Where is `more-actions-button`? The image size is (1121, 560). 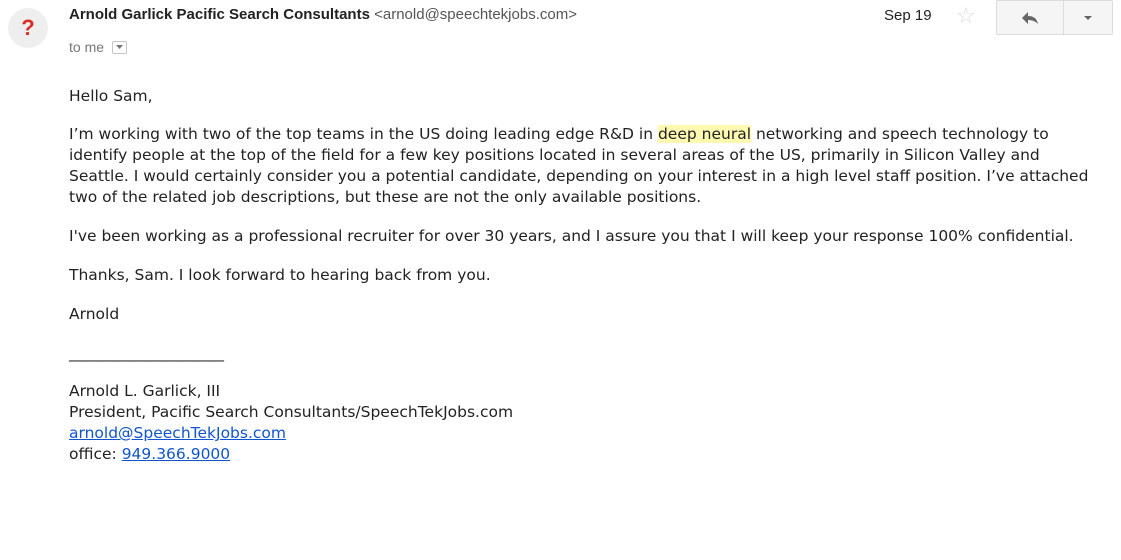
more-actions-button is located at coordinates (1088, 17).